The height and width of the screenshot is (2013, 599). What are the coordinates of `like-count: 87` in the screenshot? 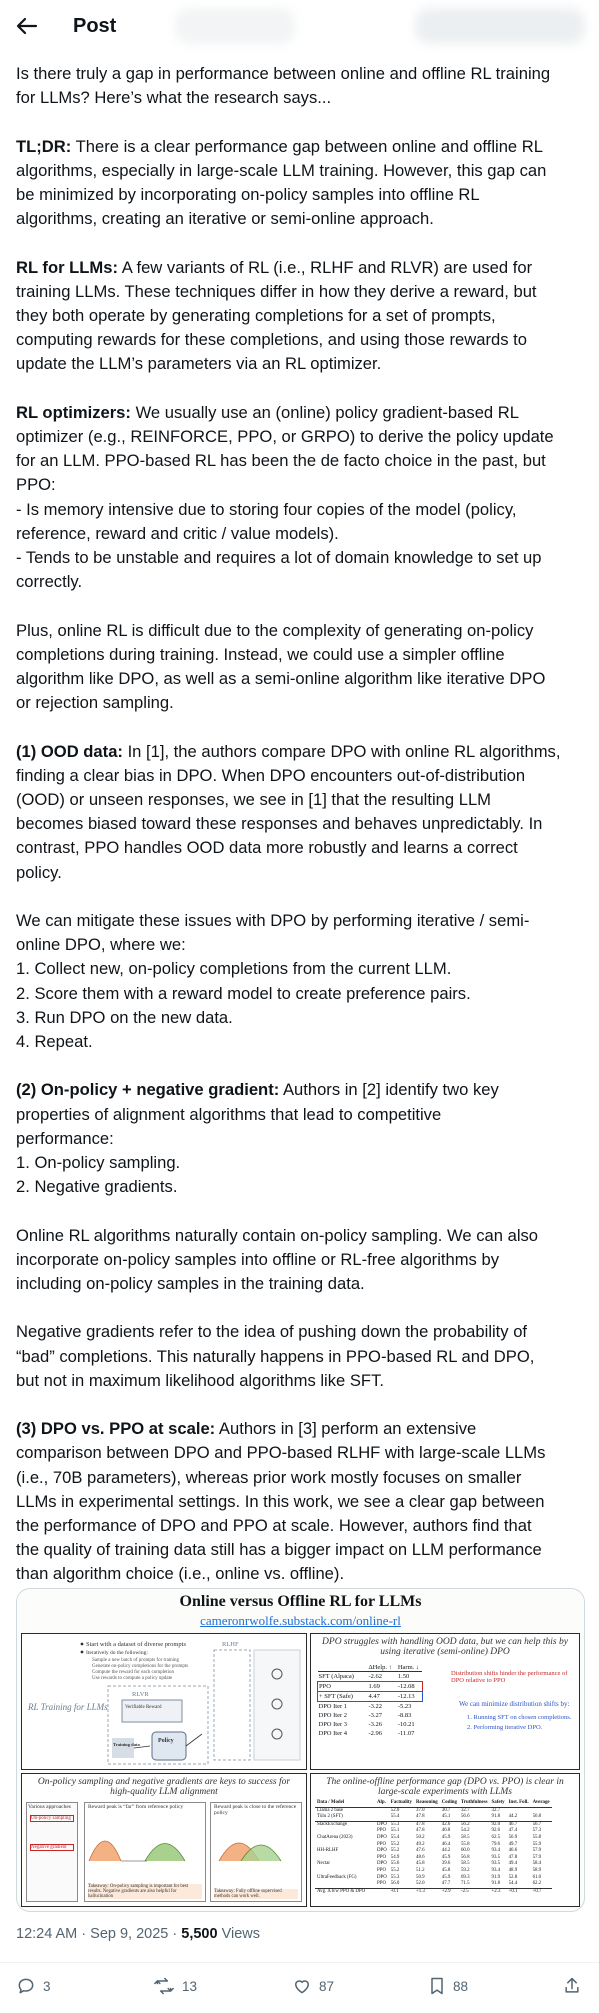 It's located at (327, 1986).